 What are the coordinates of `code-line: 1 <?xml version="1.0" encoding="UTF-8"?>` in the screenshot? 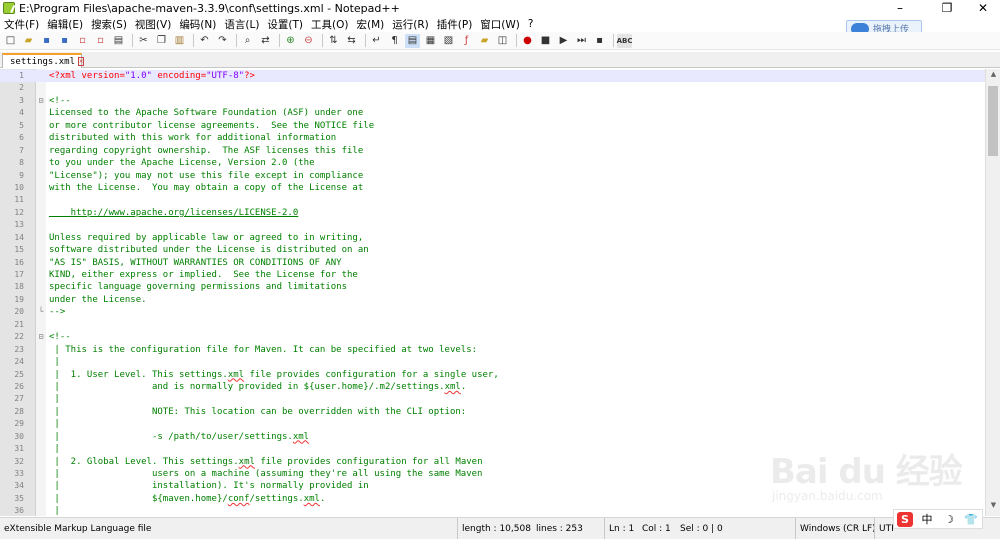 It's located at (492, 76).